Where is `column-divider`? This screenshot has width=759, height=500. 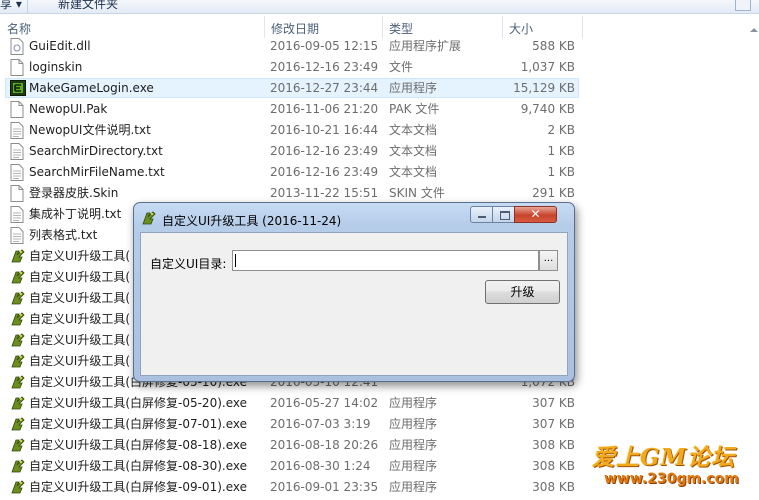 column-divider is located at coordinates (582, 27).